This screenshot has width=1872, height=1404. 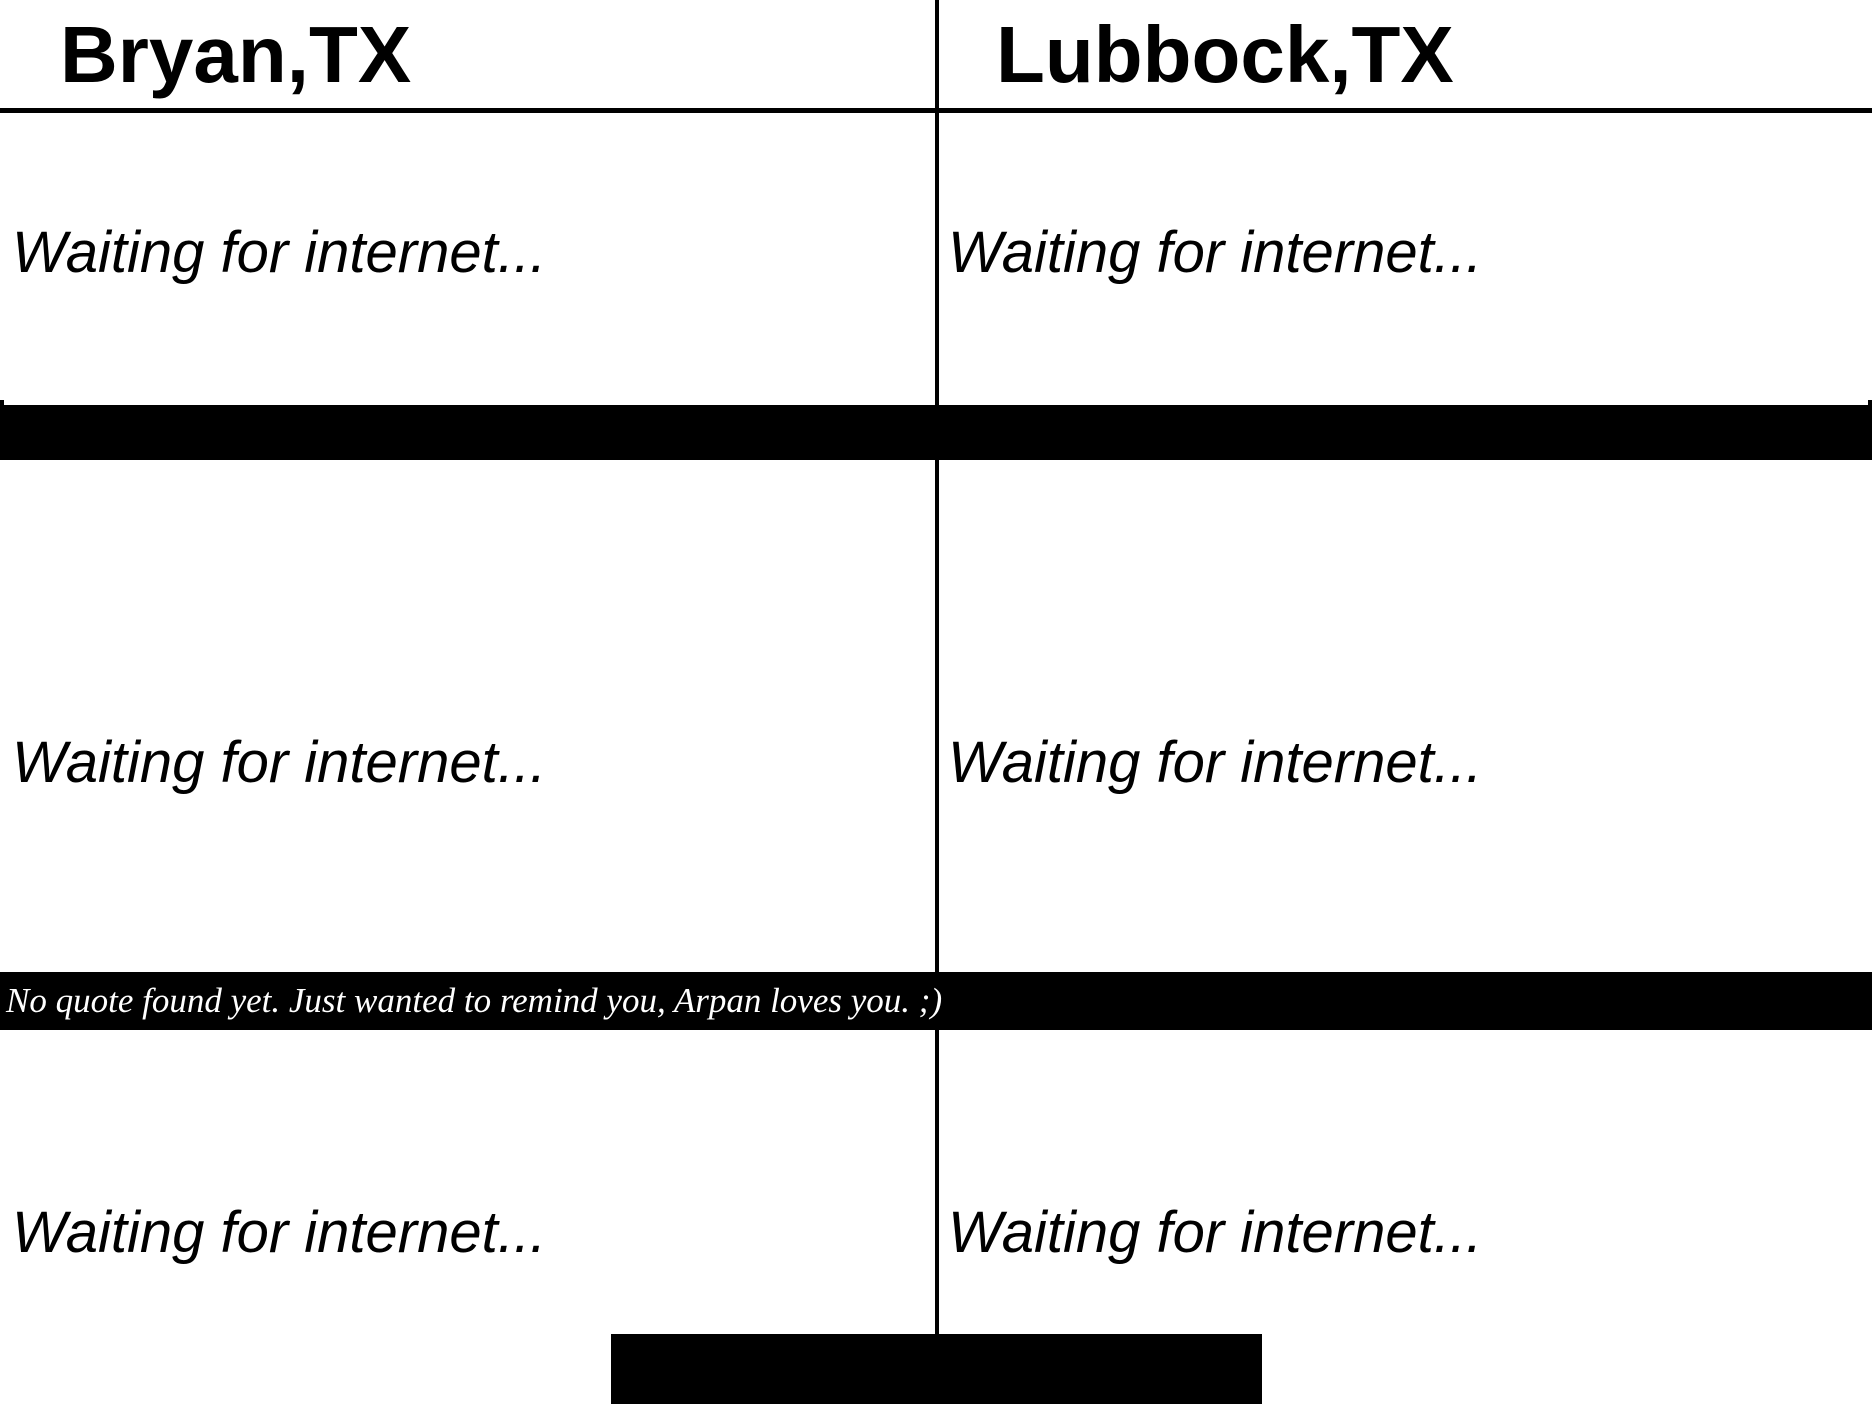 What do you see at coordinates (937, 1182) in the screenshot?
I see `column-divider-bottom` at bounding box center [937, 1182].